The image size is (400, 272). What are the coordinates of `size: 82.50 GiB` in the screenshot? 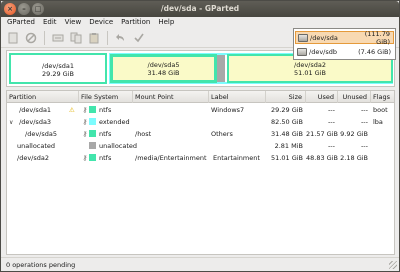 It's located at (287, 122).